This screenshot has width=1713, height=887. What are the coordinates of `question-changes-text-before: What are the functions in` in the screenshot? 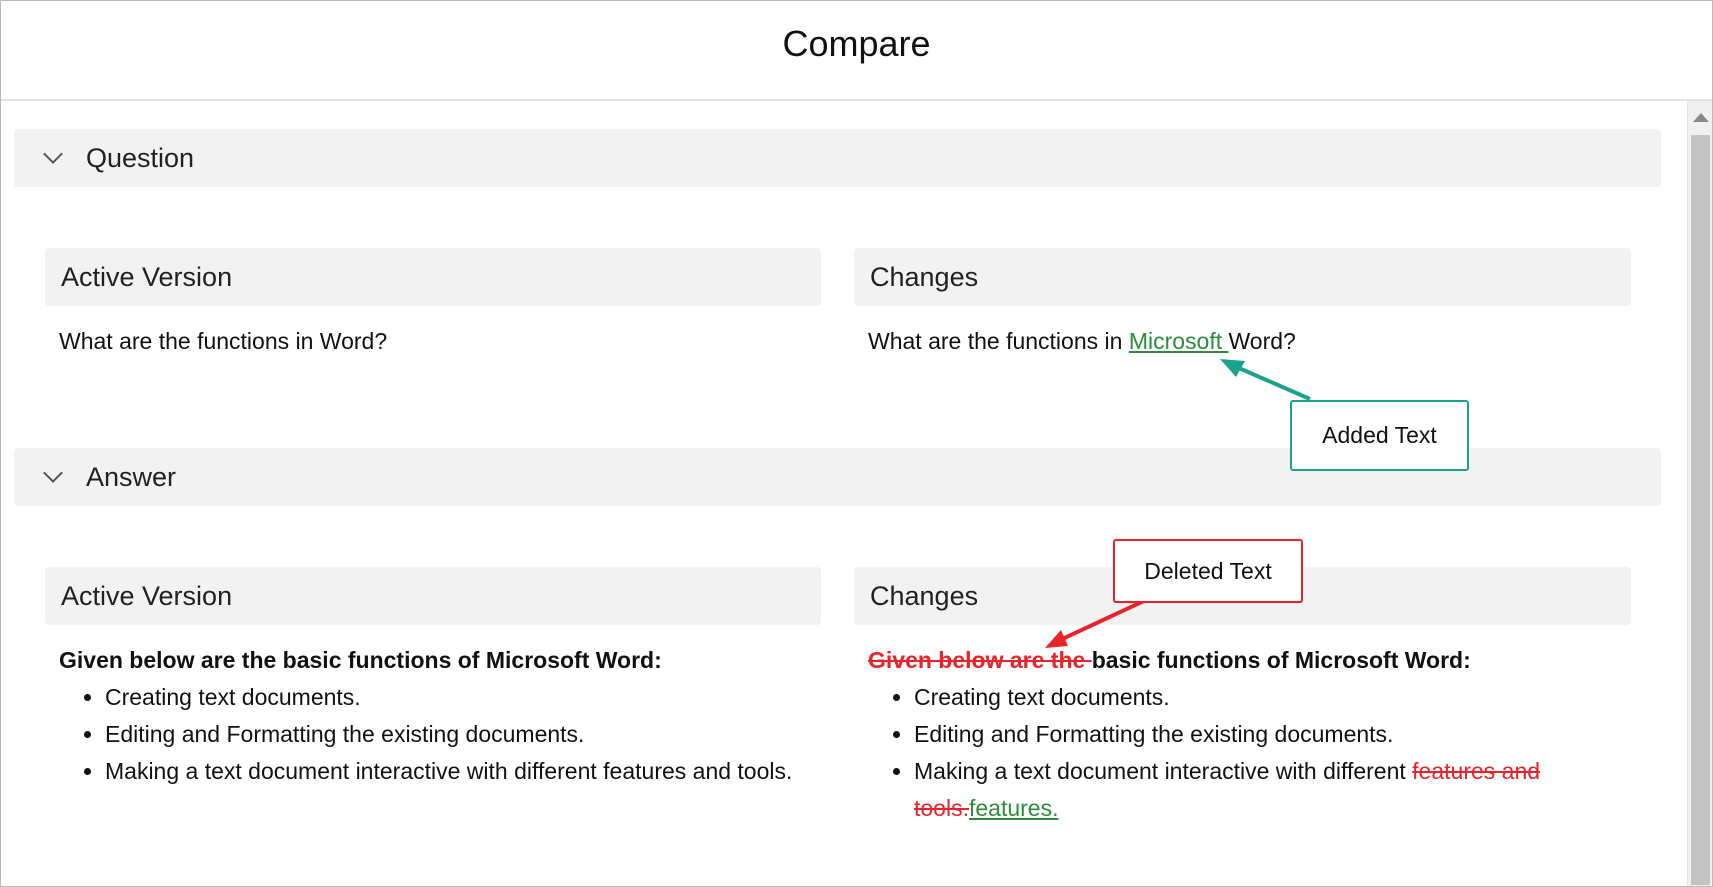 It's located at (998, 341).